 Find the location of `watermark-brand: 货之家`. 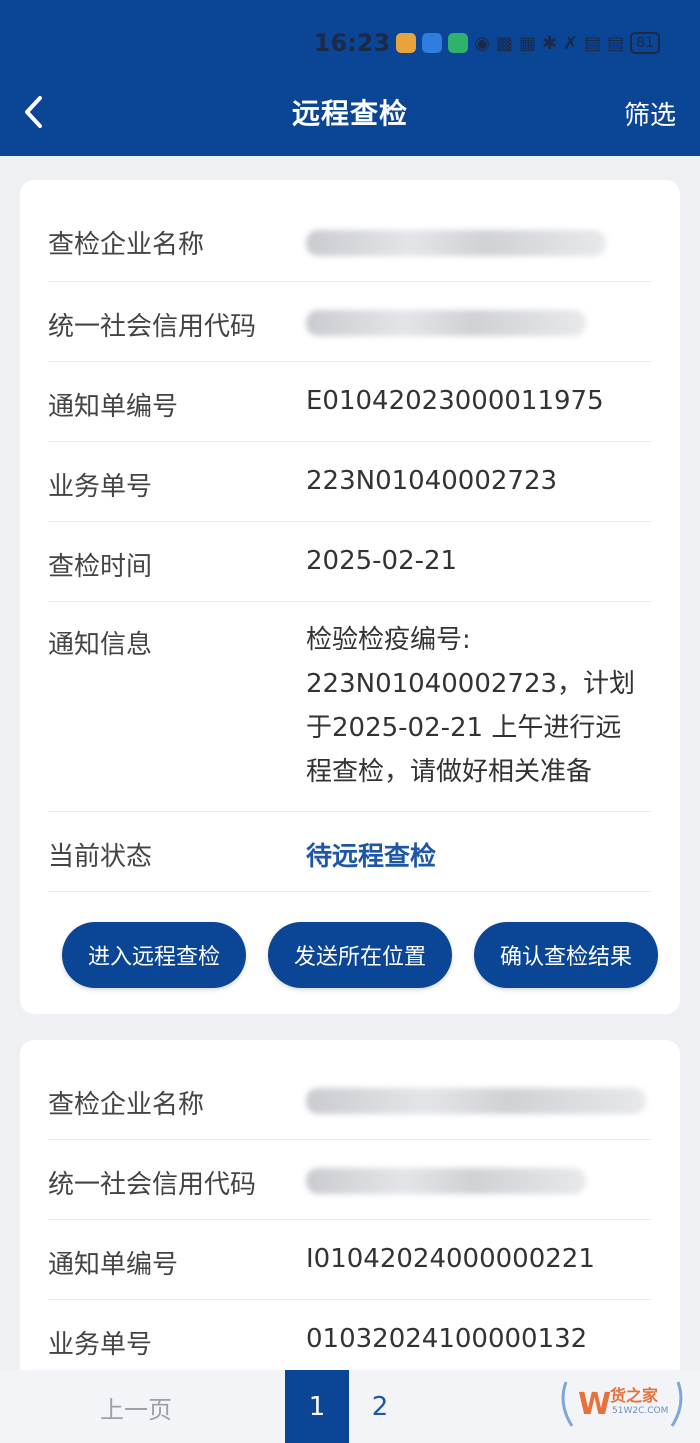

watermark-brand: 货之家 is located at coordinates (634, 1395).